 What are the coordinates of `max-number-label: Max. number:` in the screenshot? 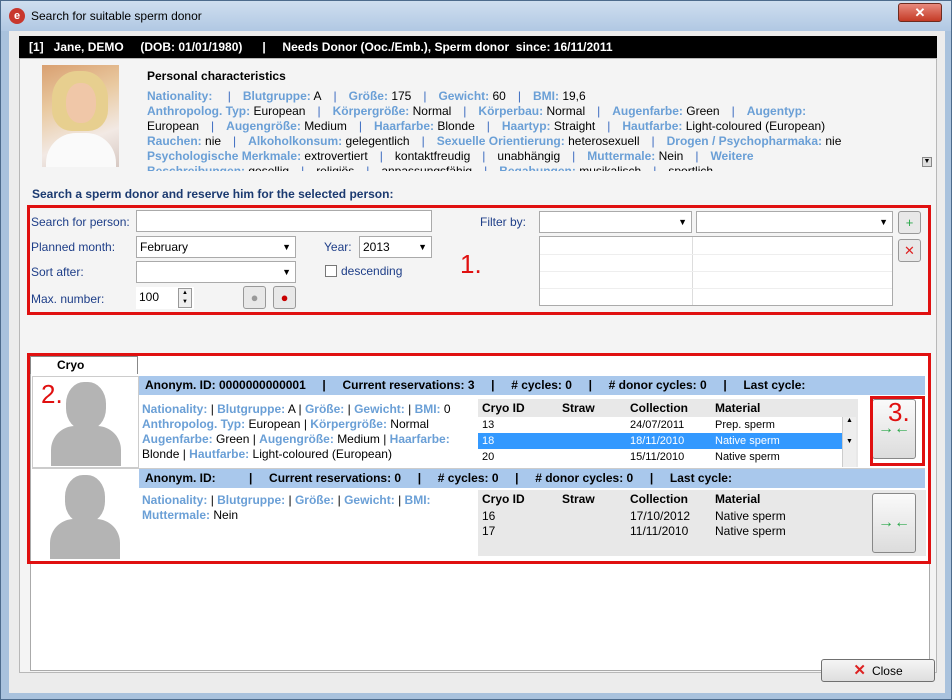 It's located at (68, 299).